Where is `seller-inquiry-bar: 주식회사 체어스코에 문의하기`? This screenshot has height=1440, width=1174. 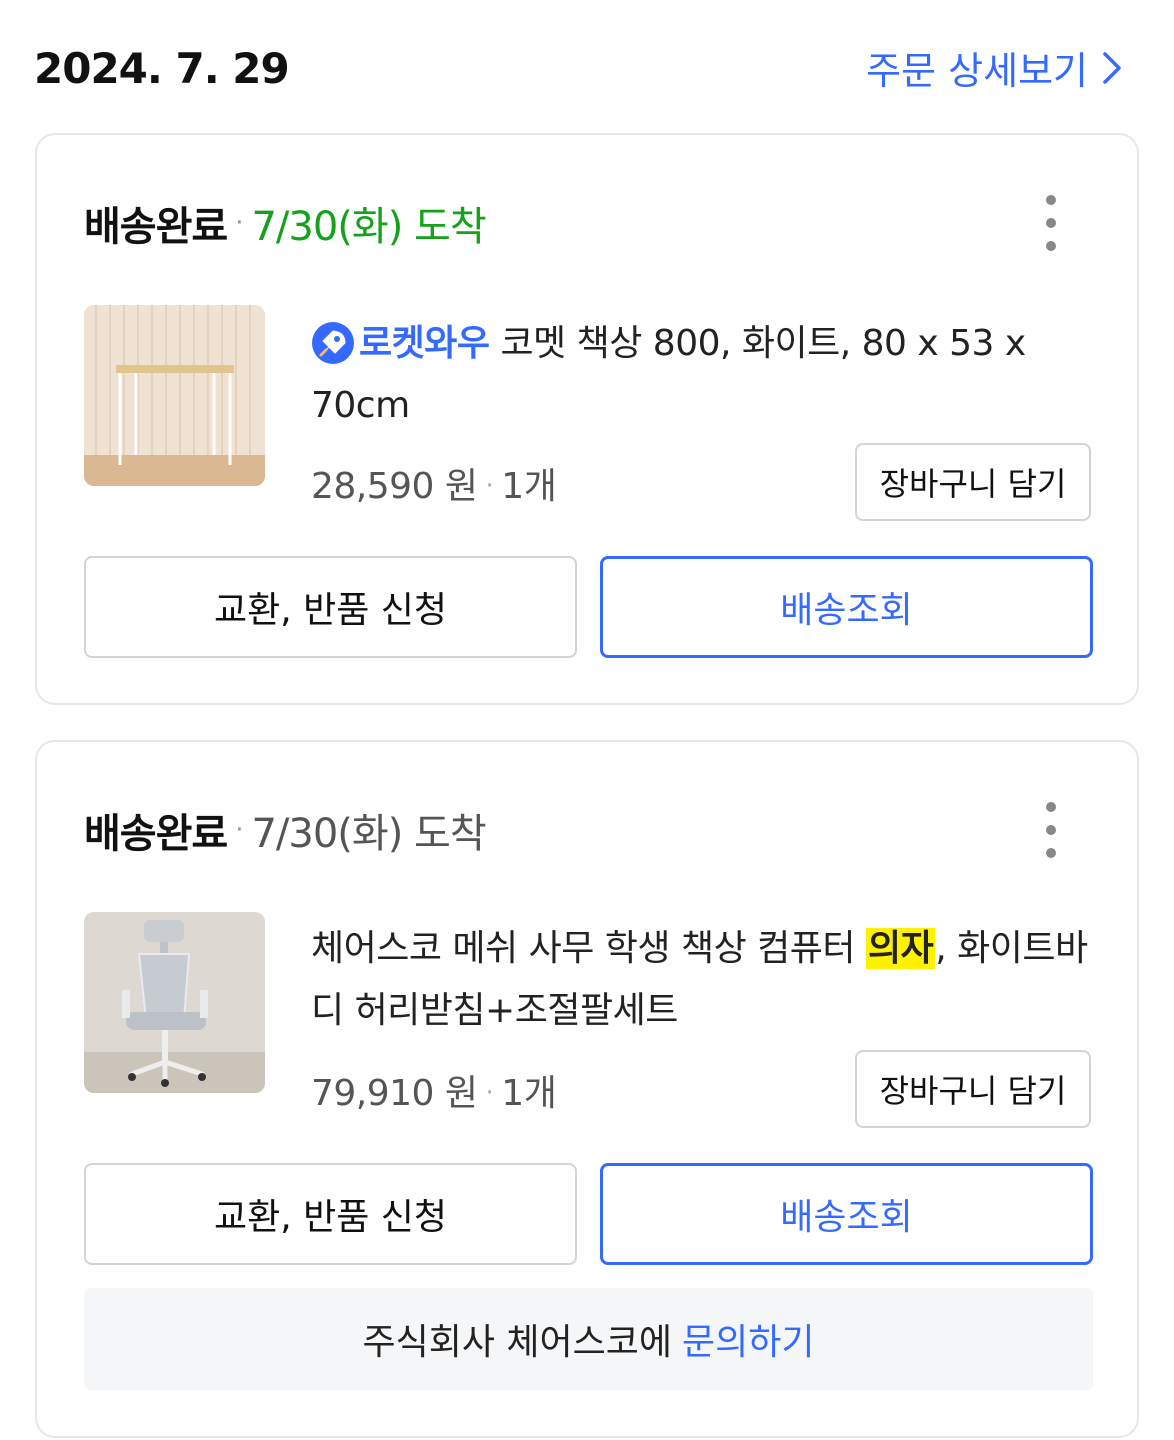
seller-inquiry-bar: 주식회사 체어스코에 문의하기 is located at coordinates (588, 1339).